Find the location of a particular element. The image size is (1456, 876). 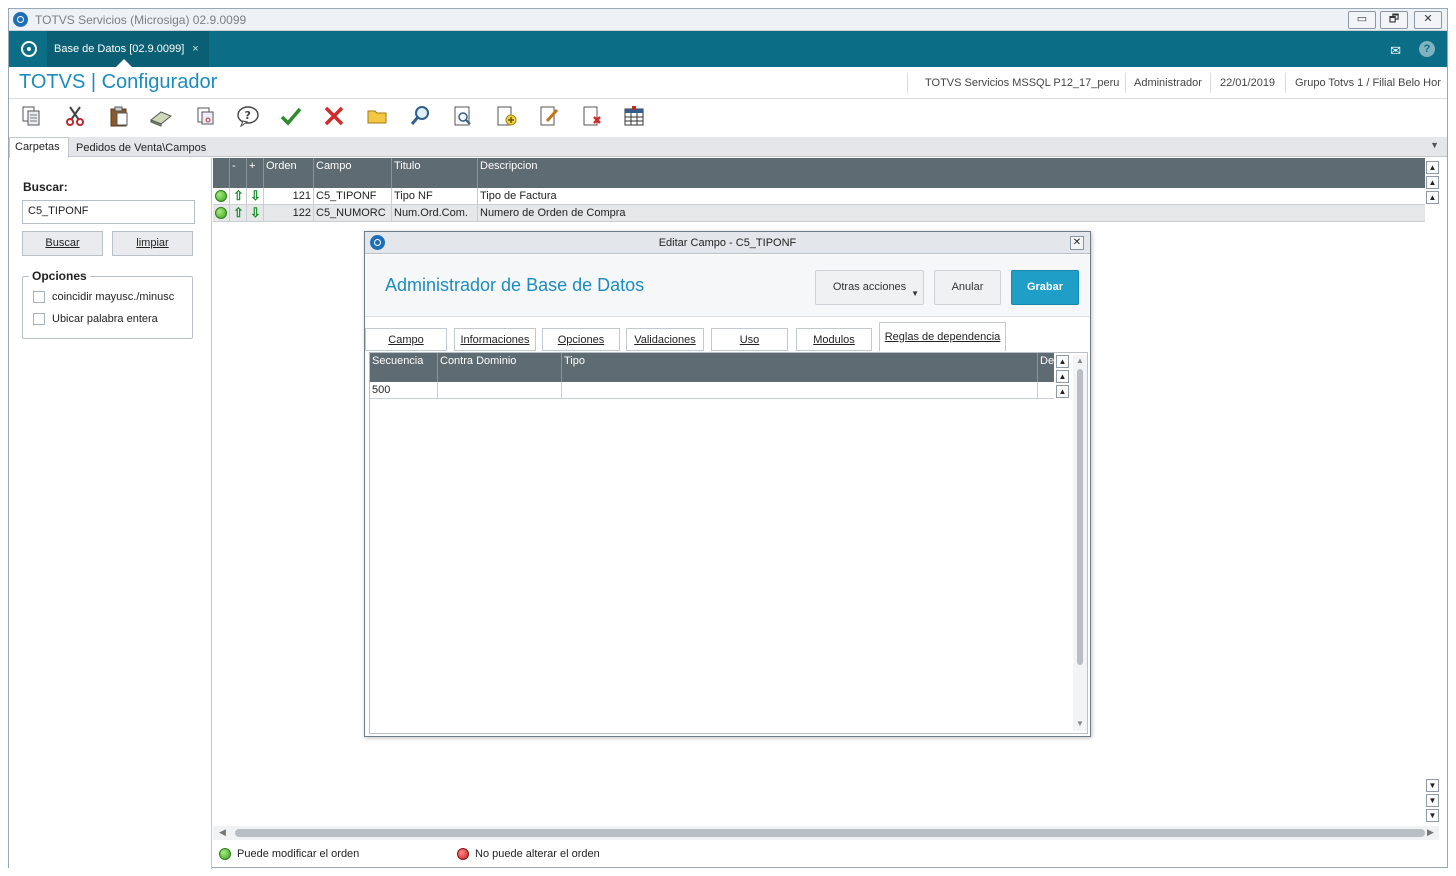

inner-grid-header: Secuencia Contra Dominio Tipo De is located at coordinates (712, 367).